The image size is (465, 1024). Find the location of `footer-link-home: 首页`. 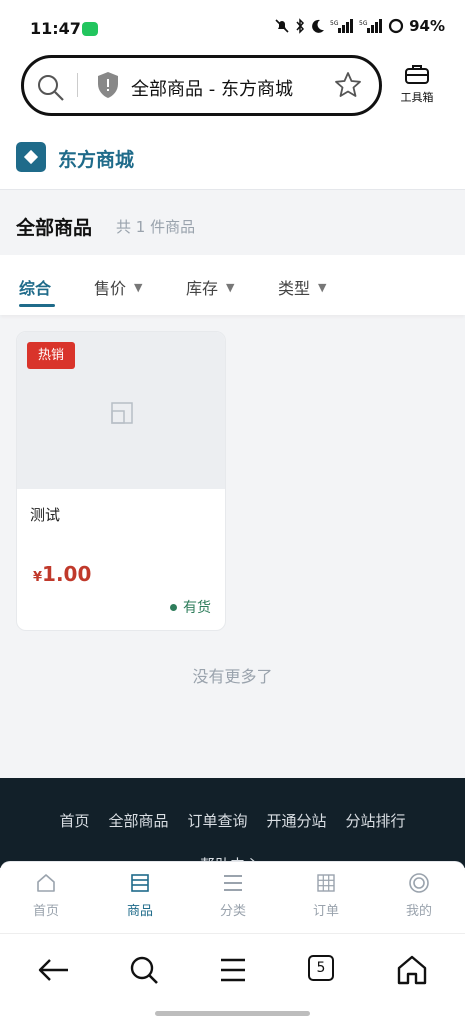

footer-link-home: 首页 is located at coordinates (74, 820).